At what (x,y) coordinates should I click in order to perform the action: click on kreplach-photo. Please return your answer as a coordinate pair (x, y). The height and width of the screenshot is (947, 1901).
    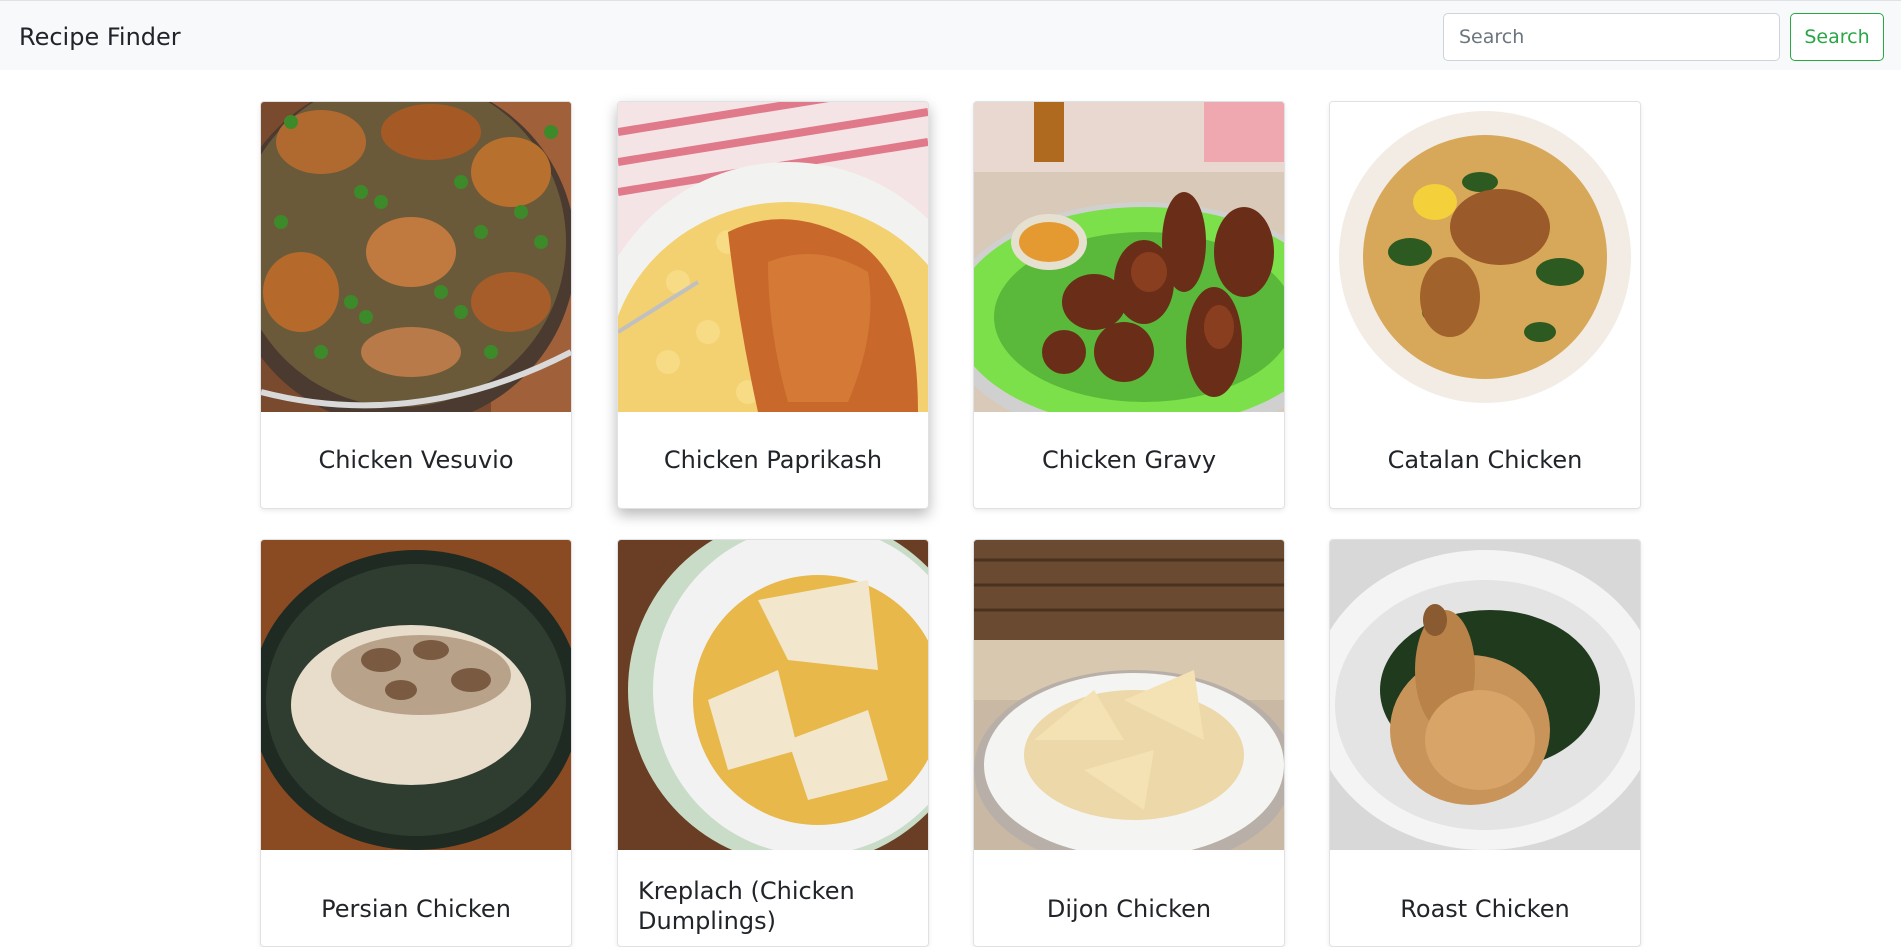
    Looking at the image, I should click on (773, 695).